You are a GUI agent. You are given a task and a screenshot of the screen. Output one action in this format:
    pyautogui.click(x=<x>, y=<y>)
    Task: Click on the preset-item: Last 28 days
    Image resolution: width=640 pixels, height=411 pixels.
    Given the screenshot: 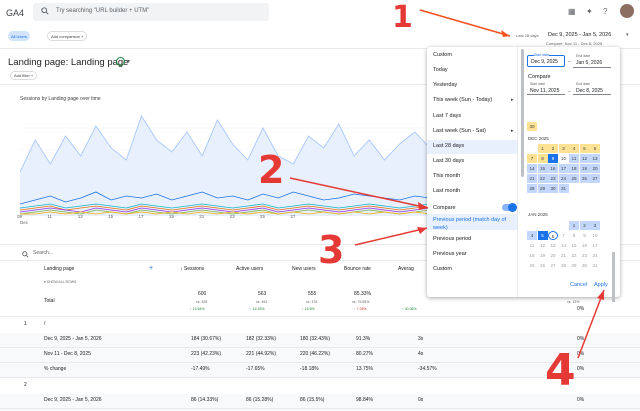 What is the action you would take?
    pyautogui.click(x=448, y=146)
    